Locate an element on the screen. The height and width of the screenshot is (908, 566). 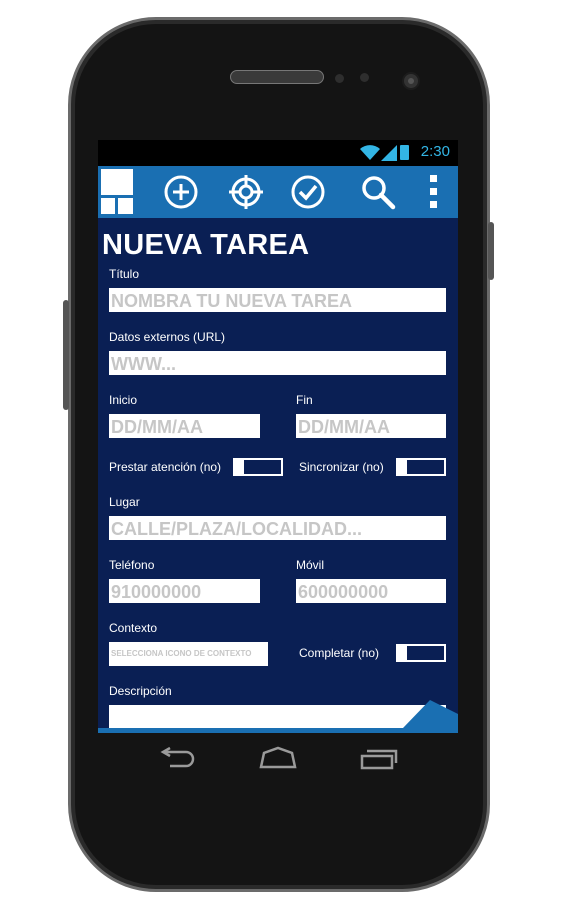
volume-button is located at coordinates (66, 355).